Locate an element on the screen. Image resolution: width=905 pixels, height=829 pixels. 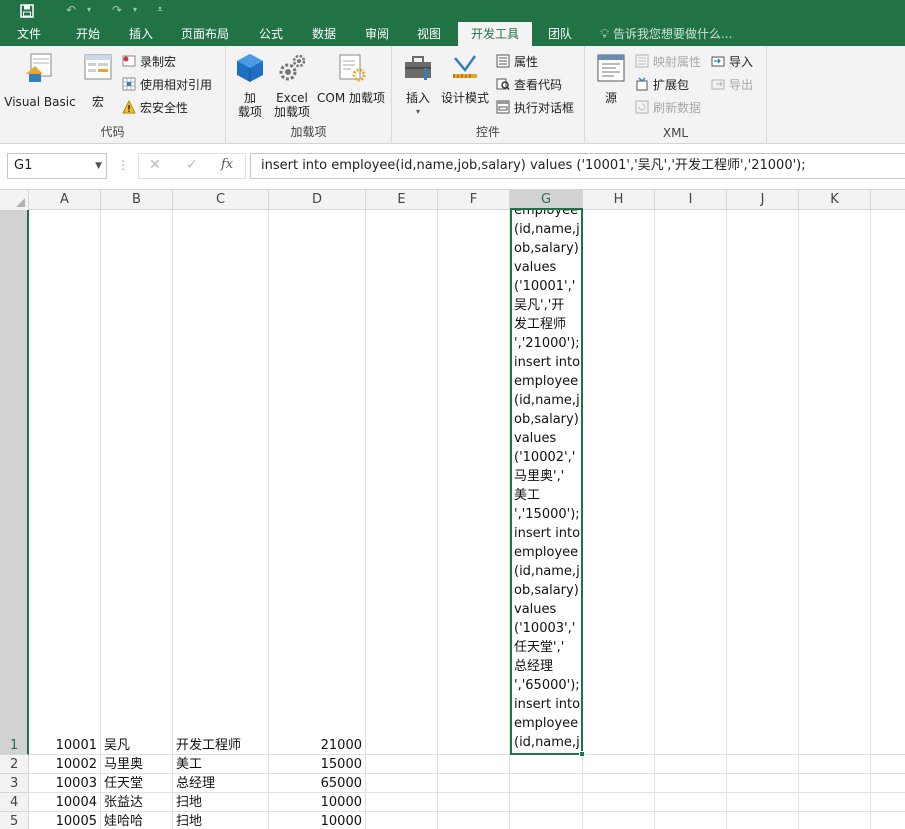
macros-button: 宏 is located at coordinates (98, 80).